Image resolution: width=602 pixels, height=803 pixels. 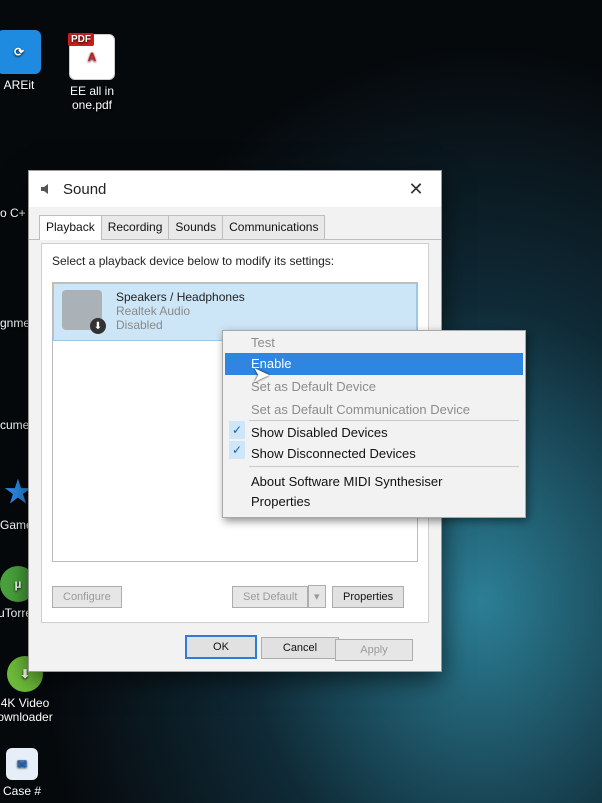 I want to click on menu-item-show-disconnected: Show Disconnected Devices, so click(x=333, y=453).